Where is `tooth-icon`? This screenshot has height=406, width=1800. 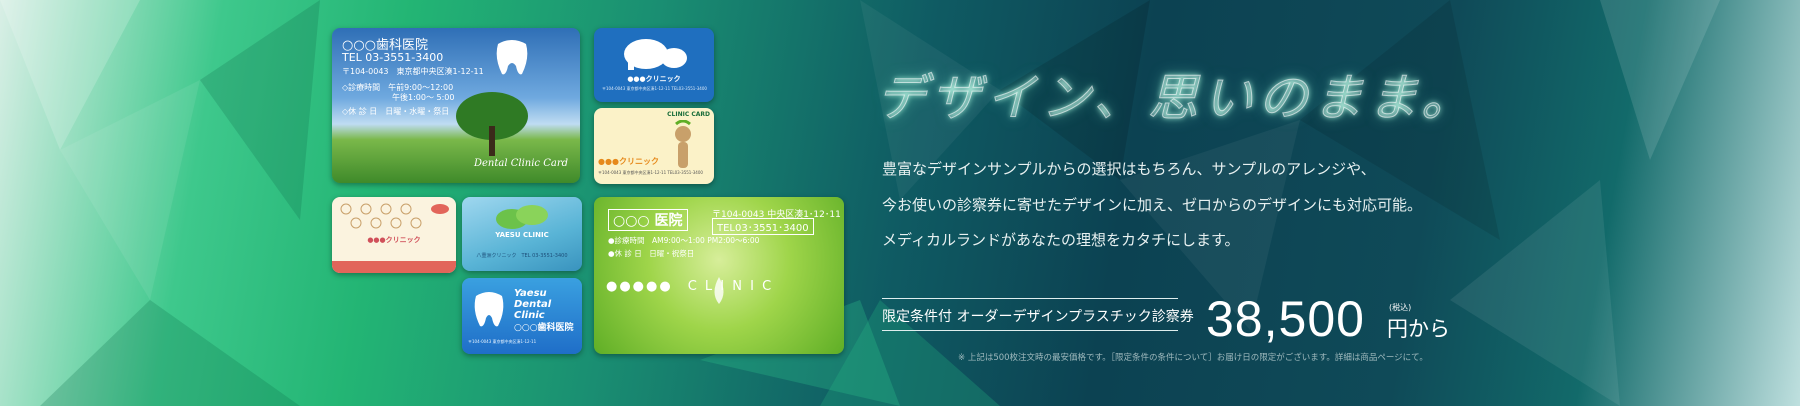
tooth-icon is located at coordinates (489, 309).